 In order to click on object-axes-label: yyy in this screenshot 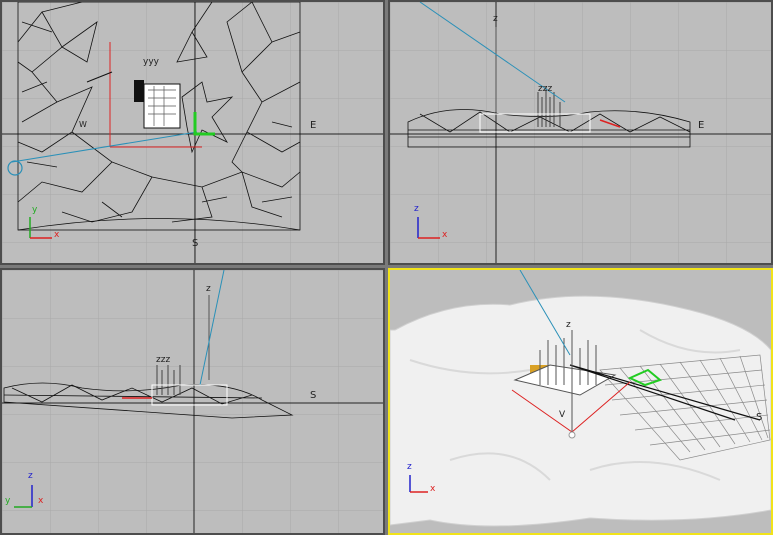, I will do `click(151, 62)`.